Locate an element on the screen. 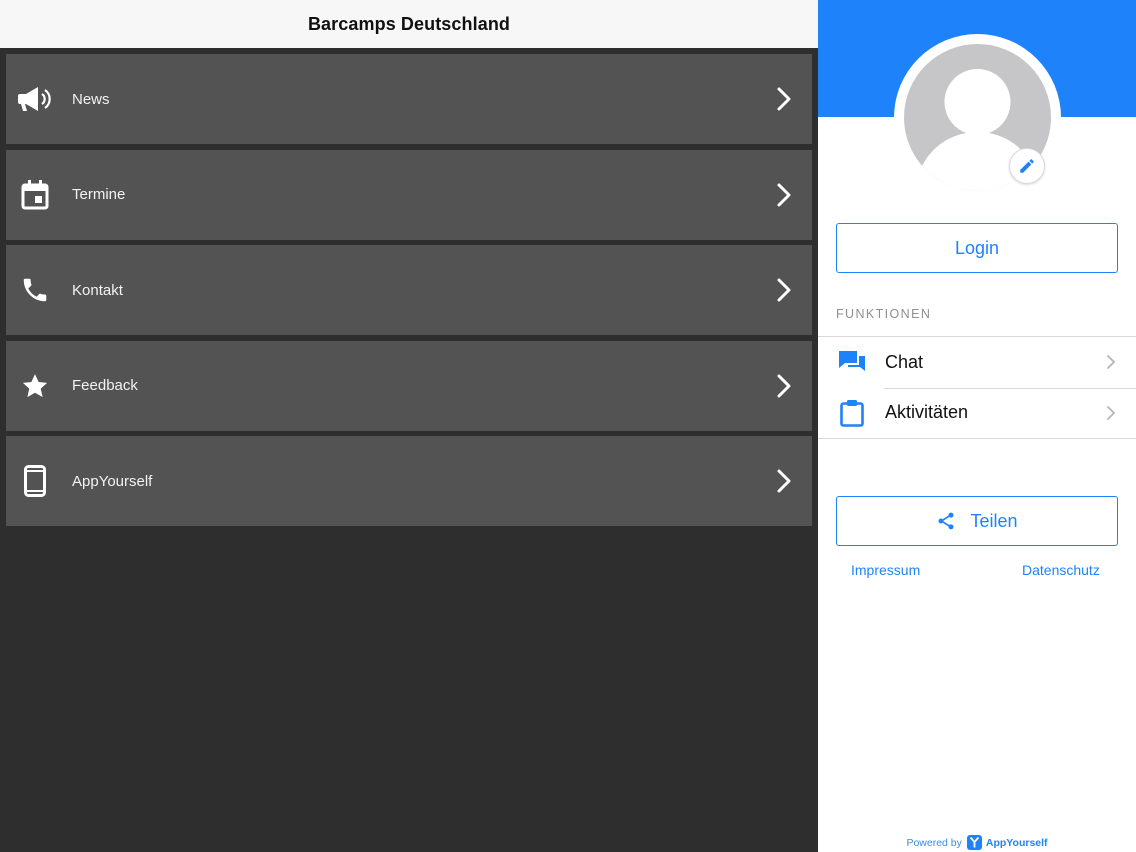 This screenshot has height=852, width=1136. menu-item-label: Kontakt is located at coordinates (97, 290).